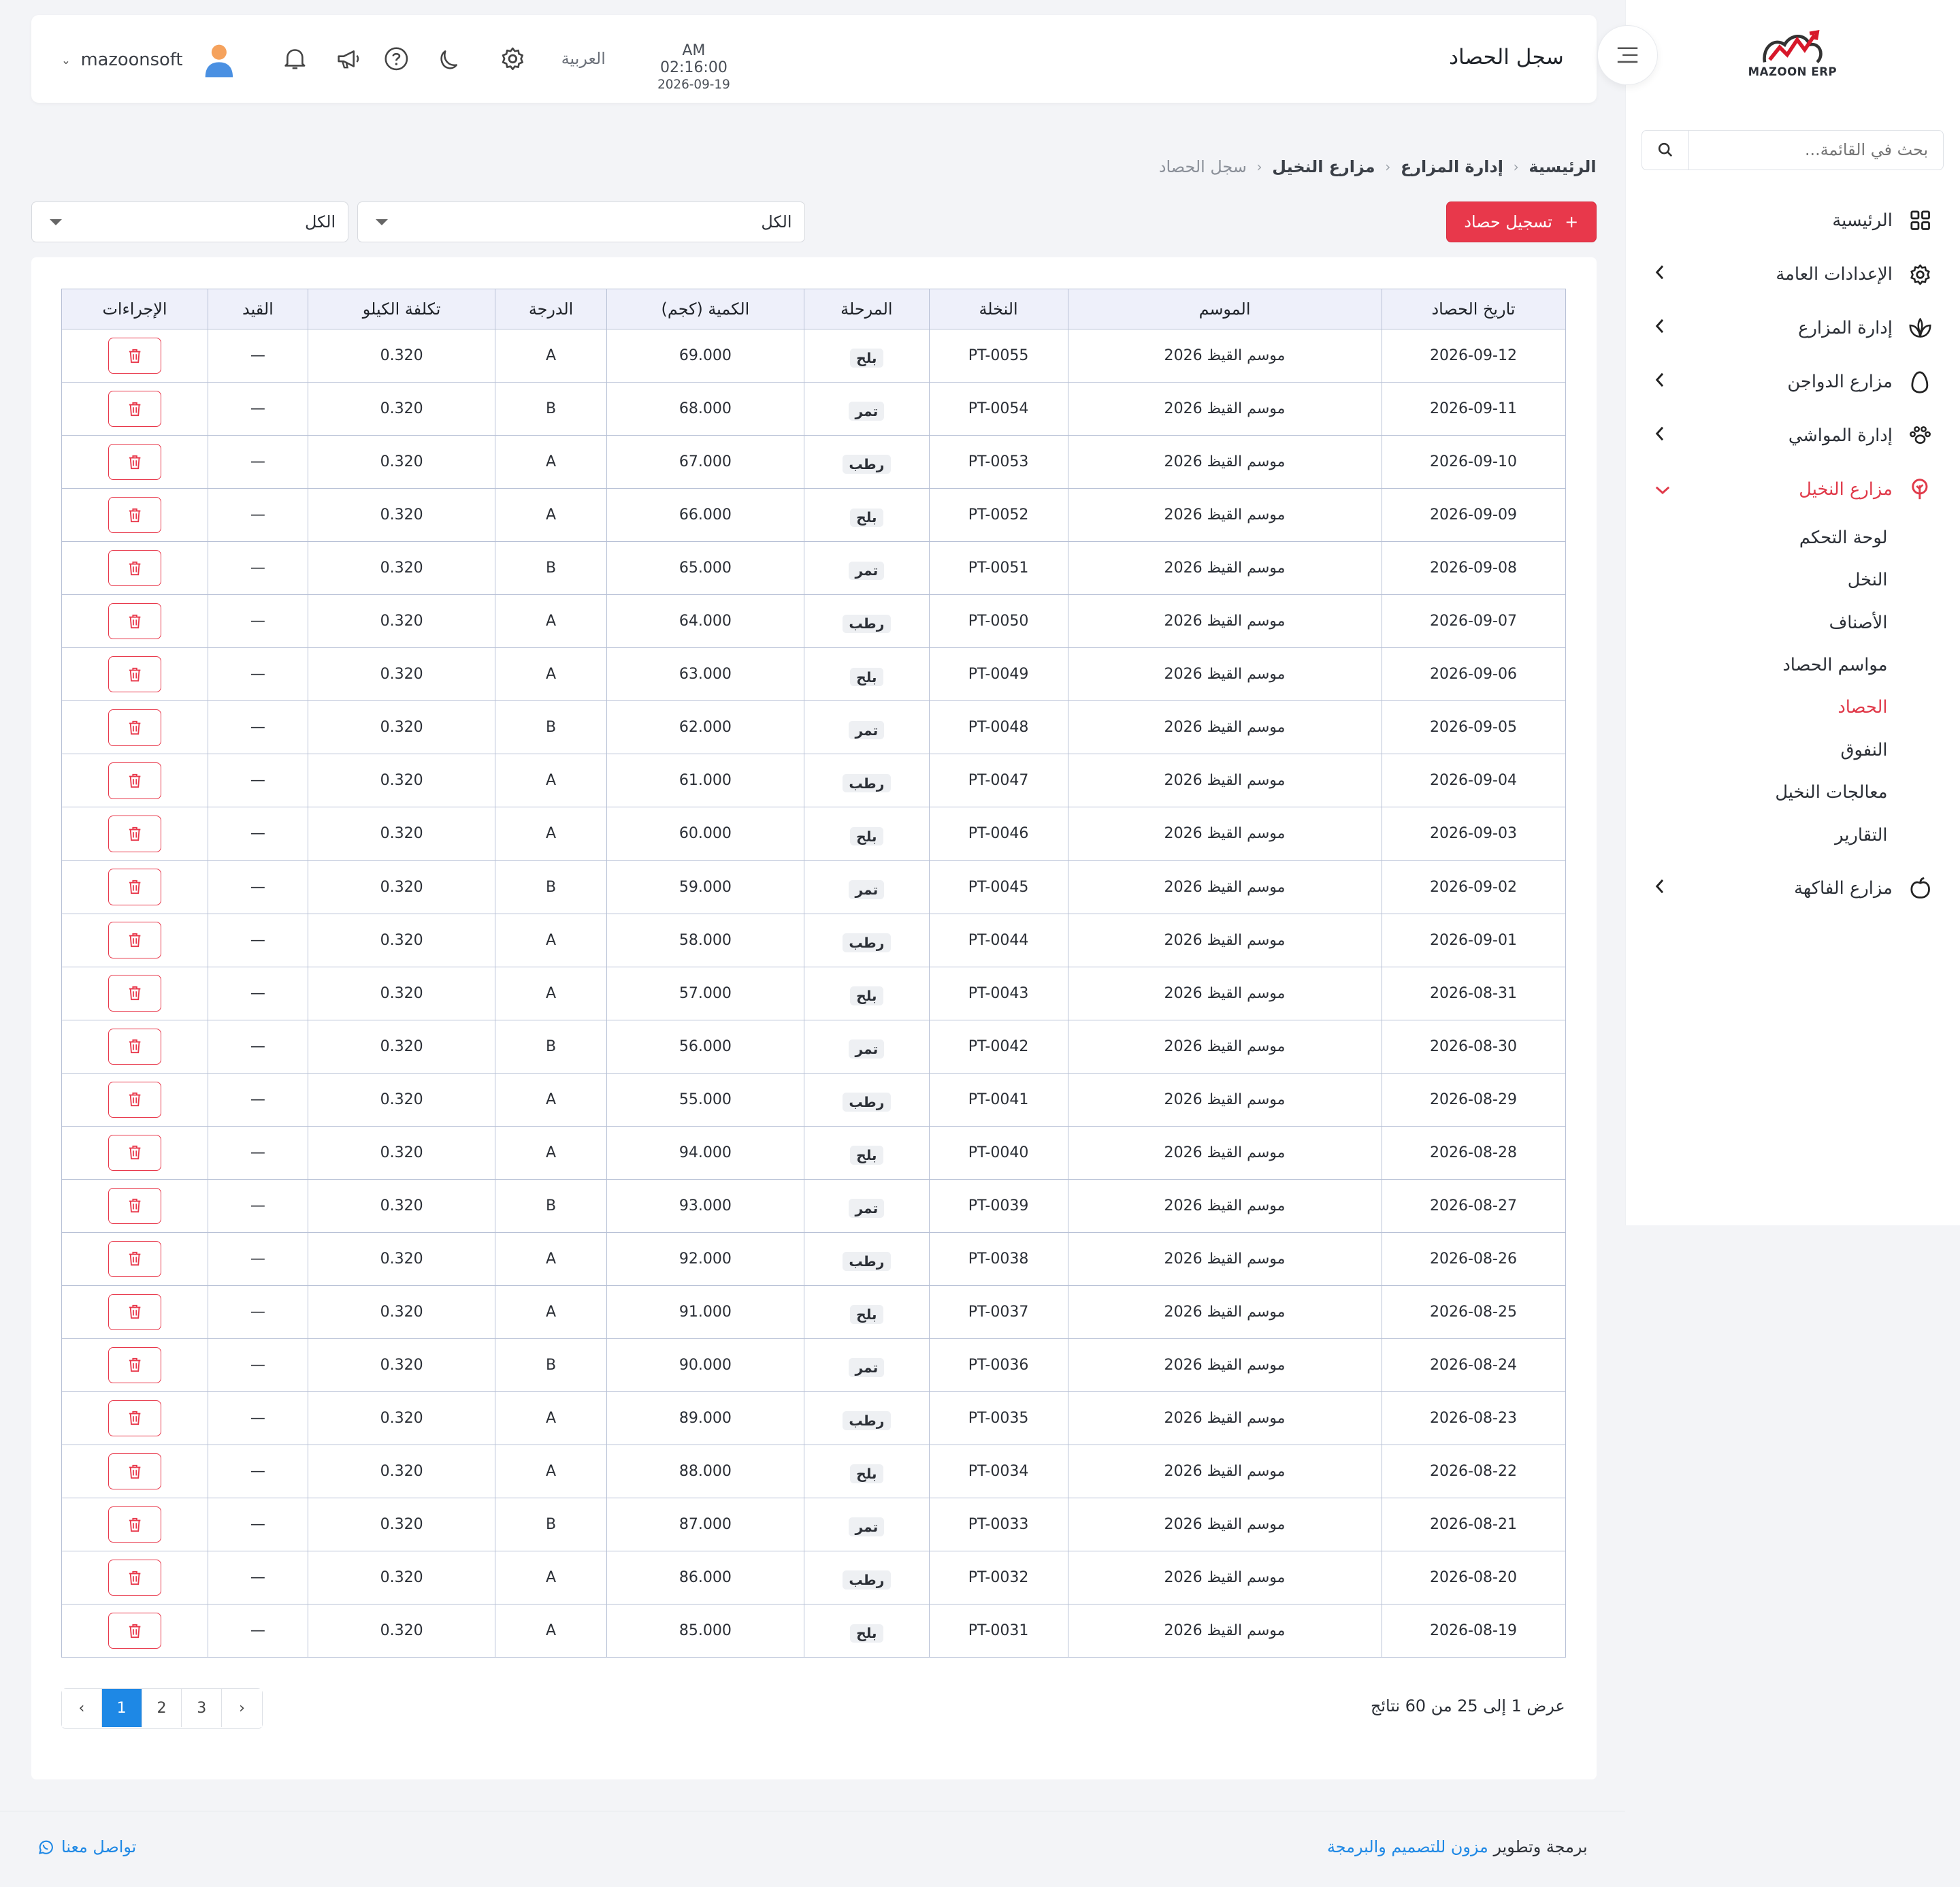 Image resolution: width=1960 pixels, height=1887 pixels. What do you see at coordinates (202, 1708) in the screenshot?
I see `pagination-page-3: 3` at bounding box center [202, 1708].